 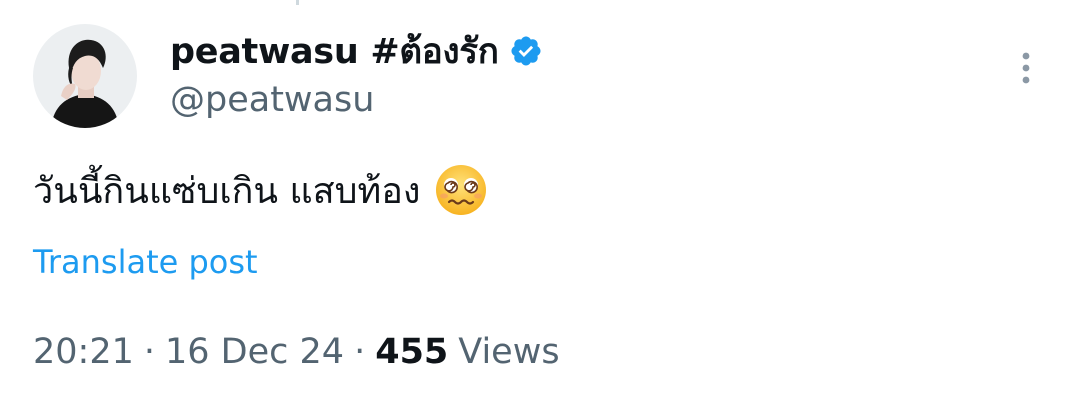 What do you see at coordinates (526, 51) in the screenshot?
I see `verified-badge-icon` at bounding box center [526, 51].